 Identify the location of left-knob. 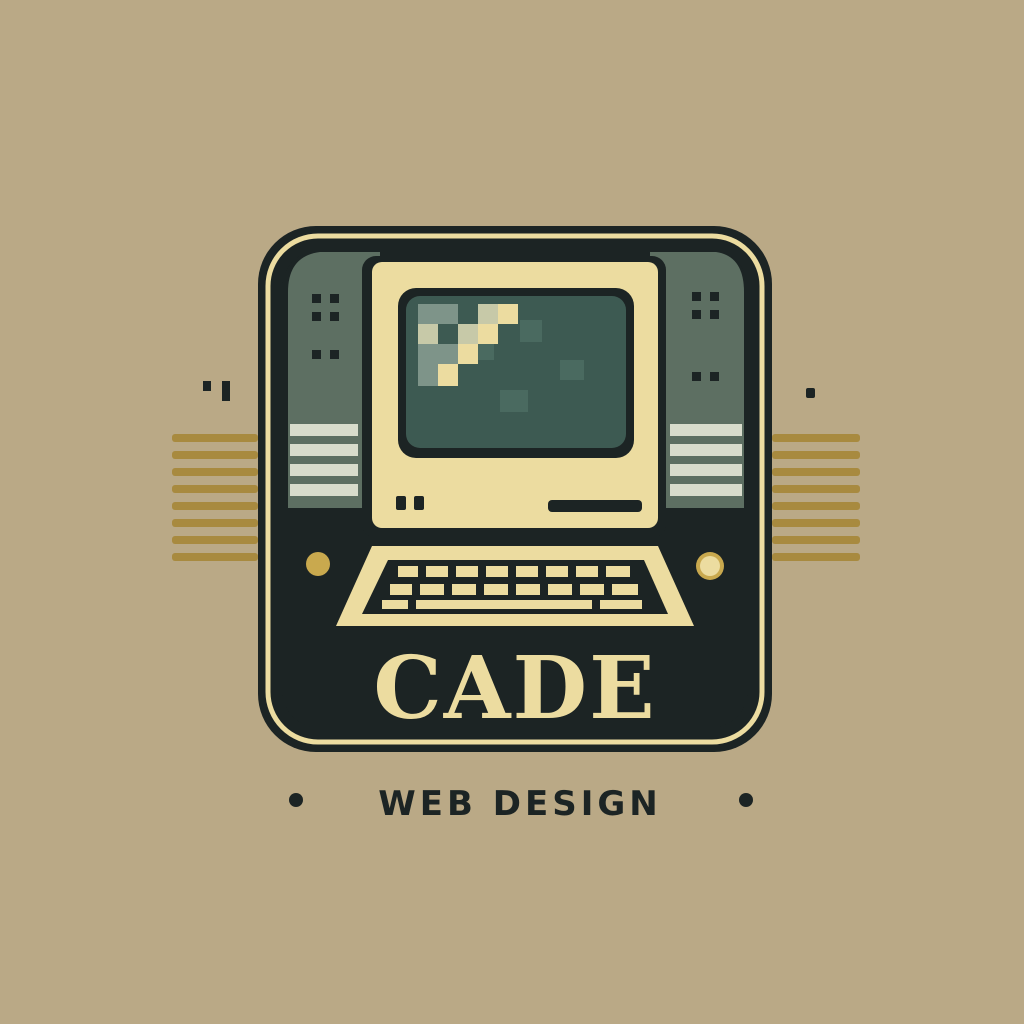
(318, 564).